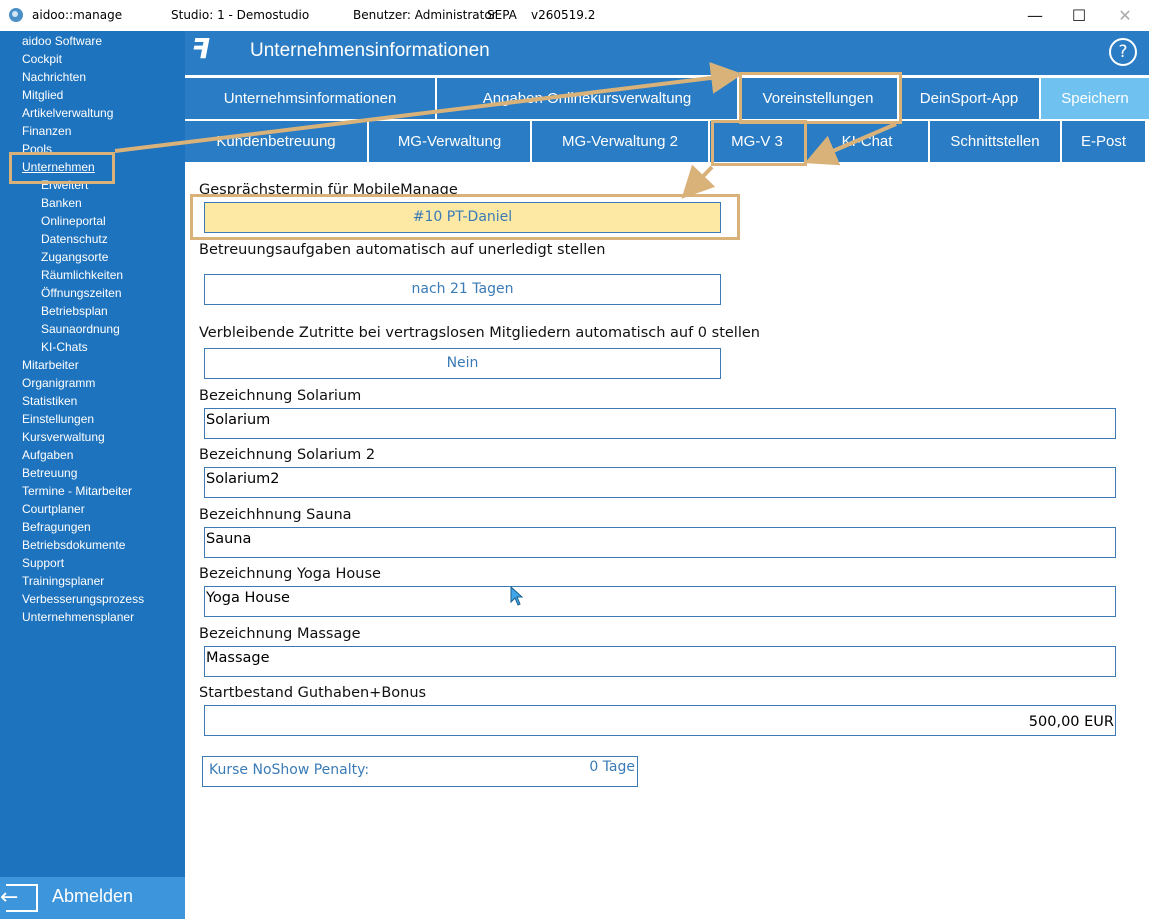 This screenshot has height=919, width=1149. I want to click on sidebar-item-öffnungszeiten: Öffnungszeiten, so click(81, 293).